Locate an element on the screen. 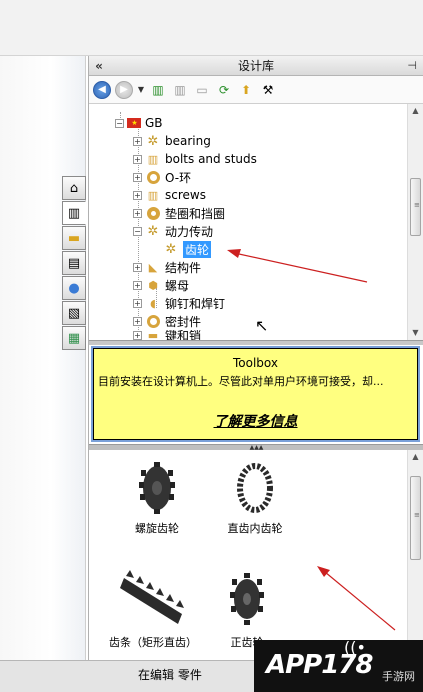  info-title: Toolbox is located at coordinates (255, 363).